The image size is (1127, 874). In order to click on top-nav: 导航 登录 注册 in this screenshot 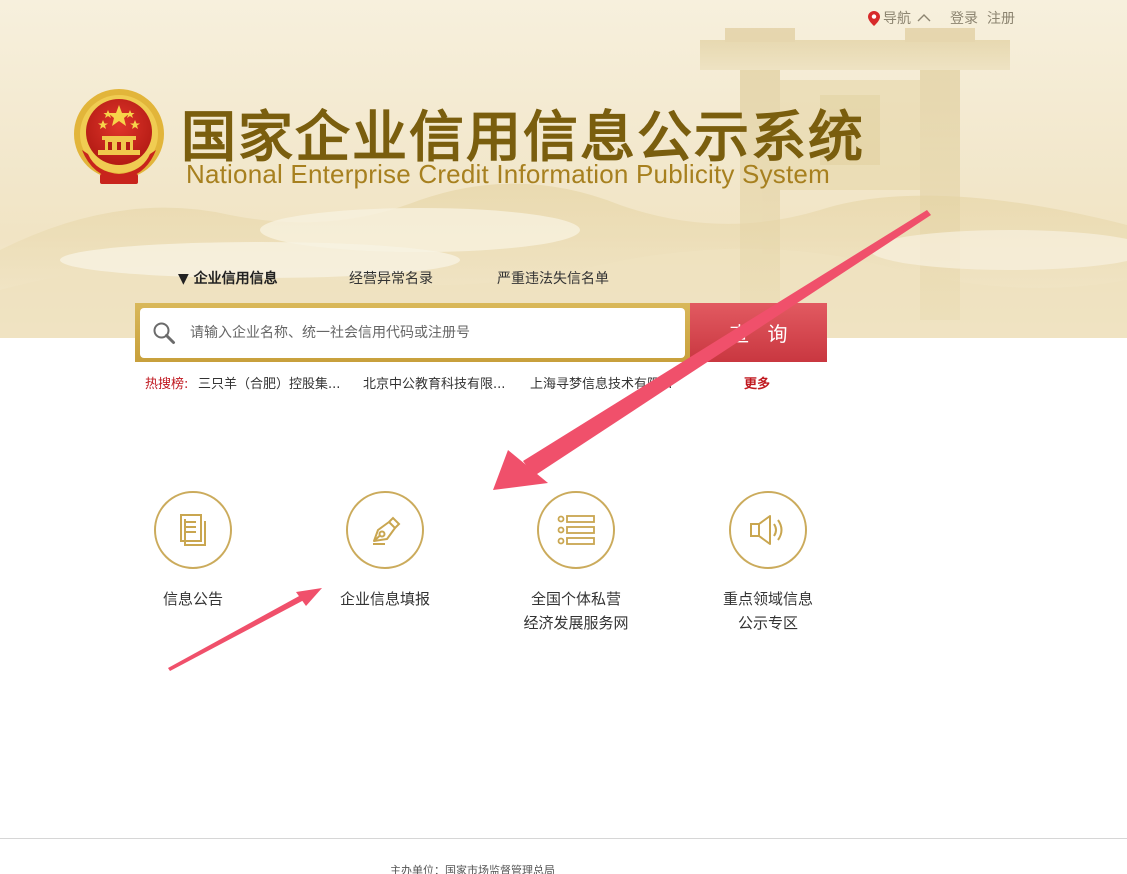, I will do `click(941, 18)`.